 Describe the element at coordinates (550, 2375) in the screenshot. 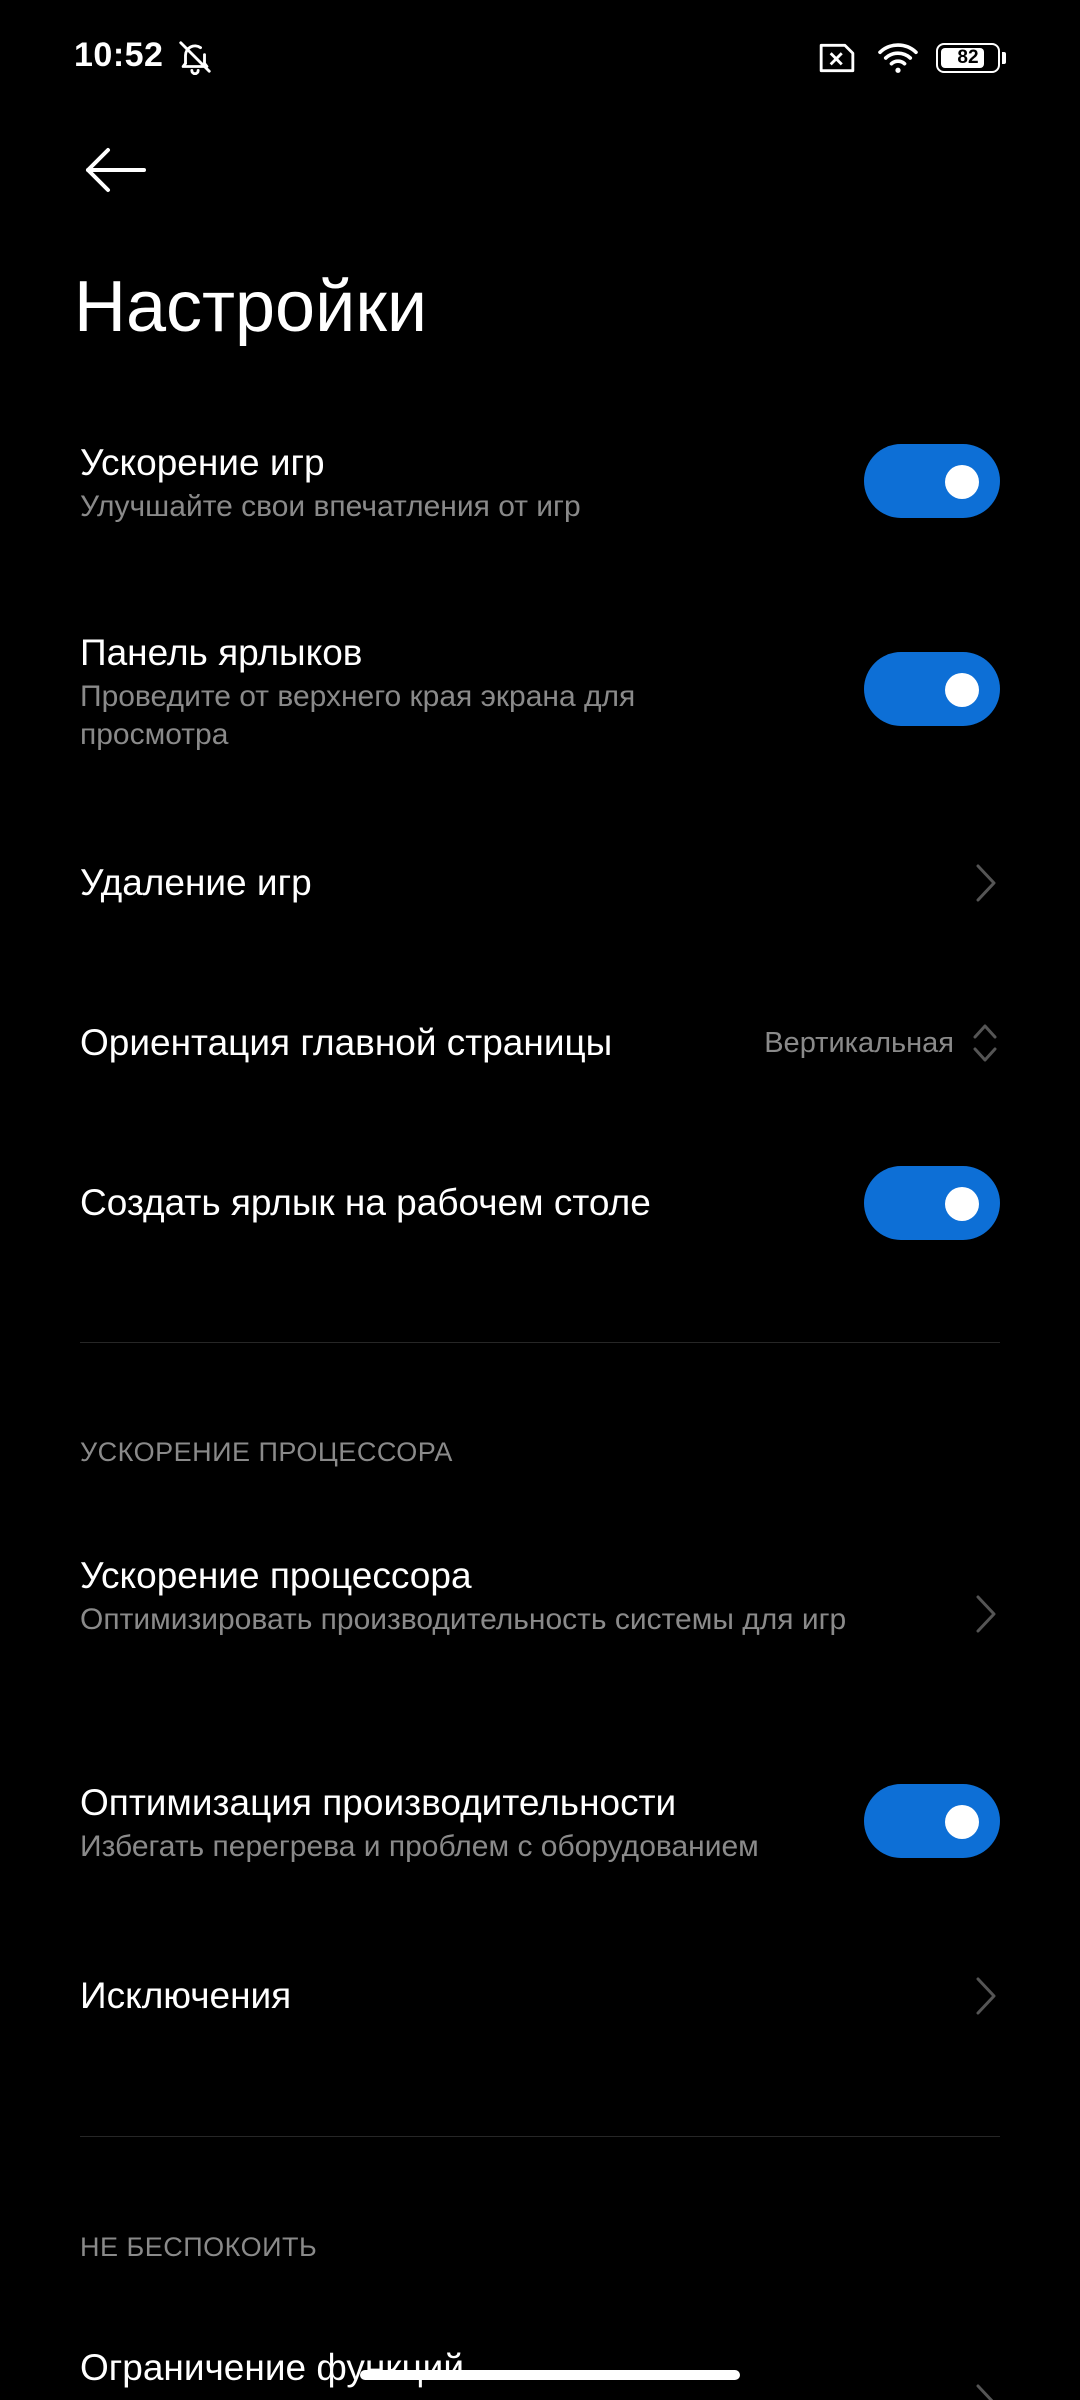

I see `home-indicator` at that location.